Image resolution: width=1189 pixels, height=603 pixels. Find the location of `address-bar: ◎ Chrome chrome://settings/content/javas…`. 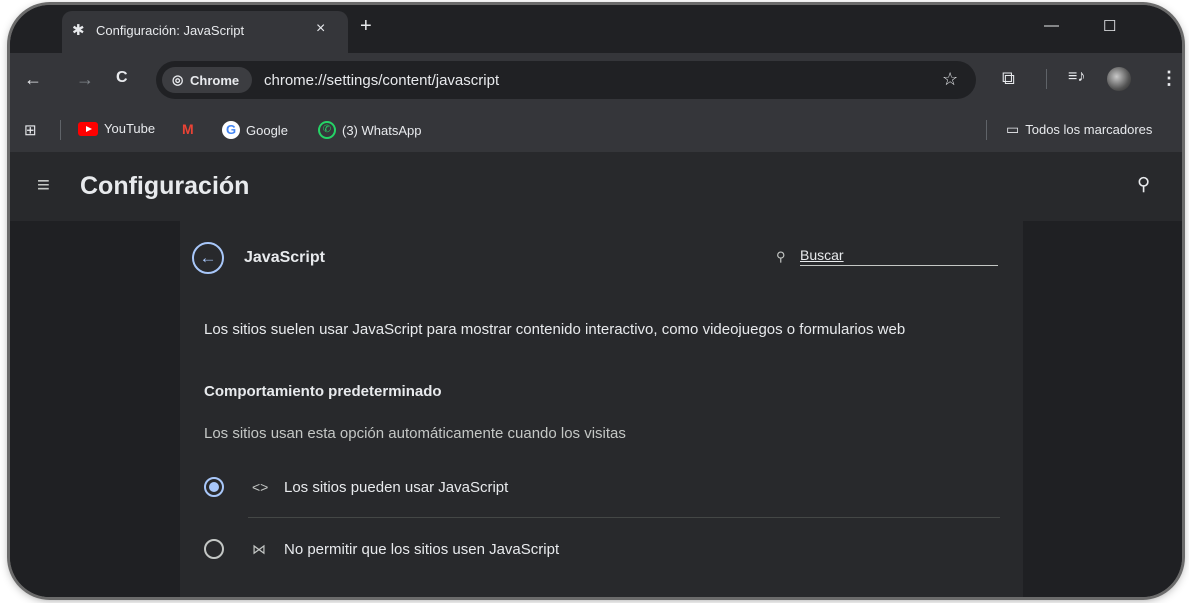

address-bar: ◎ Chrome chrome://settings/content/javas… is located at coordinates (566, 80).